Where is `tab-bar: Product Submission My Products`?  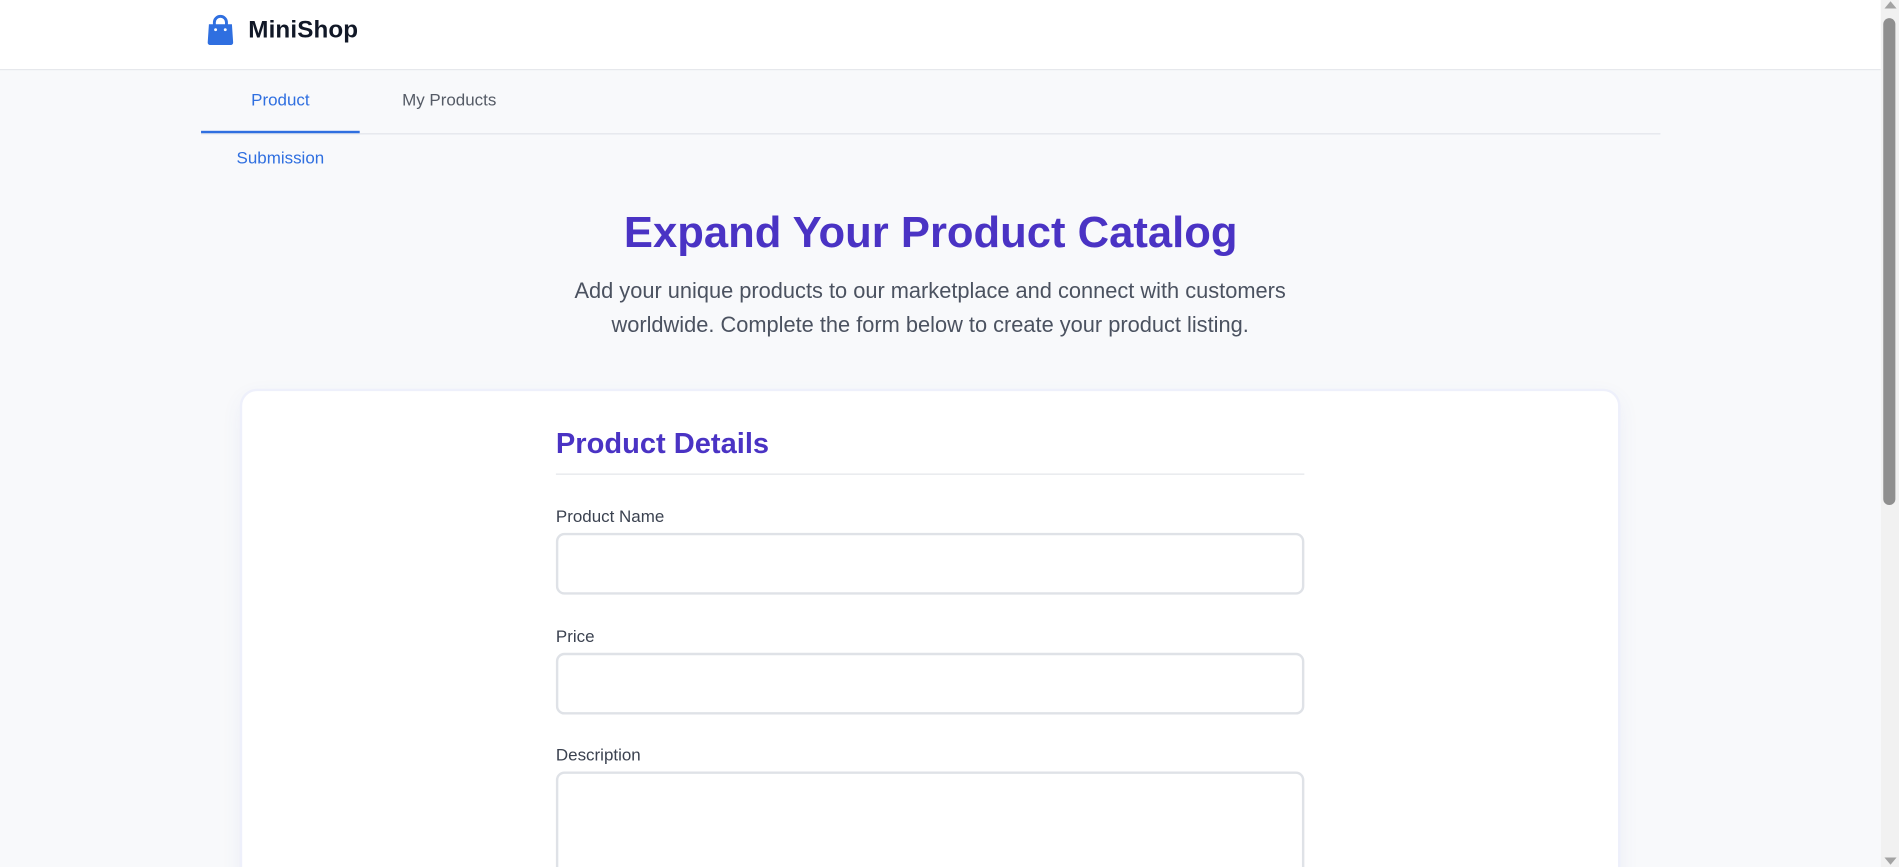 tab-bar: Product Submission My Products is located at coordinates (931, 118).